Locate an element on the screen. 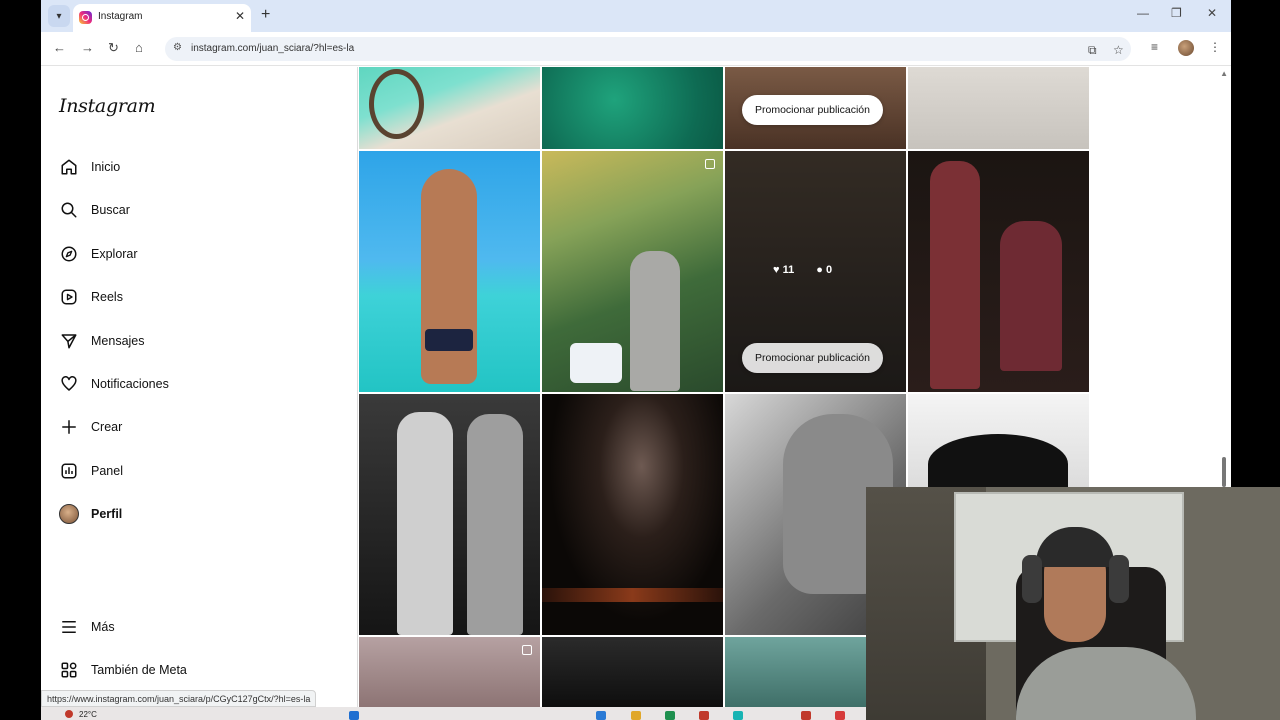 The image size is (1280, 720). reload-icon: ↻ is located at coordinates (113, 48).